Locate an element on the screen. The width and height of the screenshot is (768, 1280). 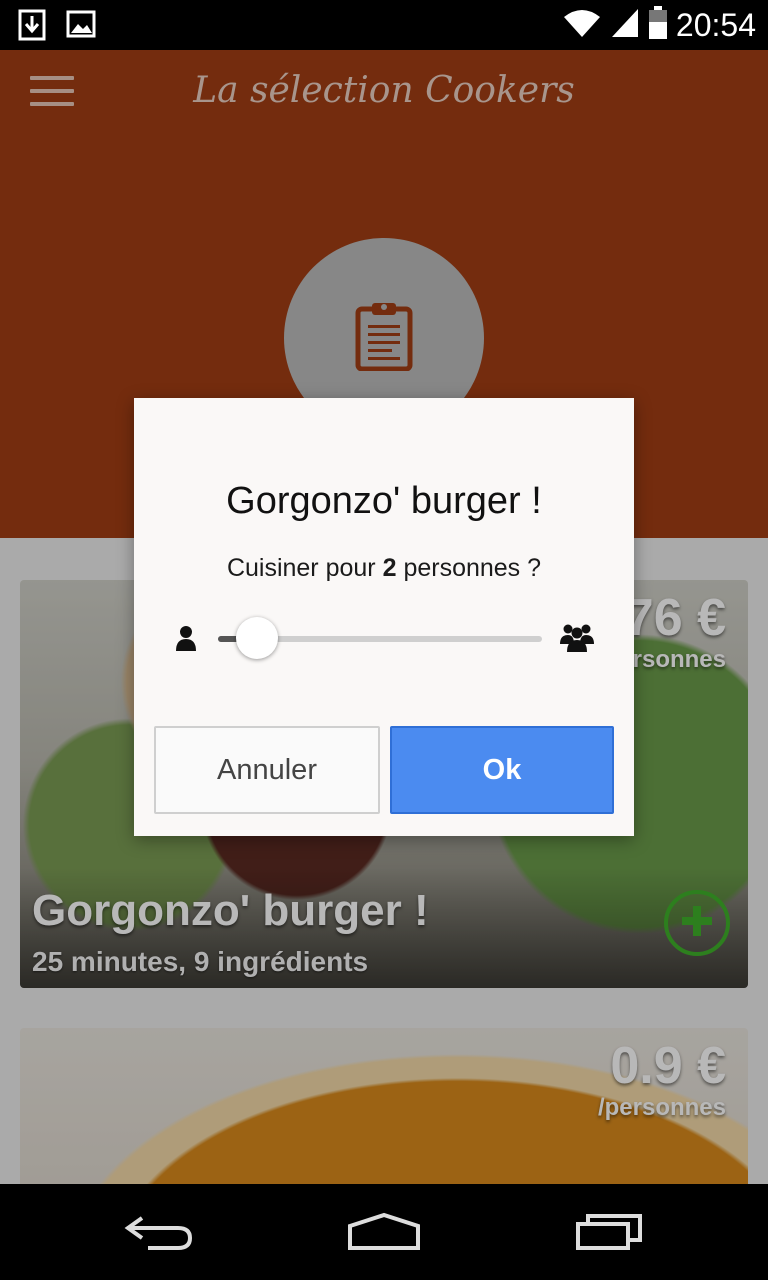
group-icon is located at coordinates (577, 639).